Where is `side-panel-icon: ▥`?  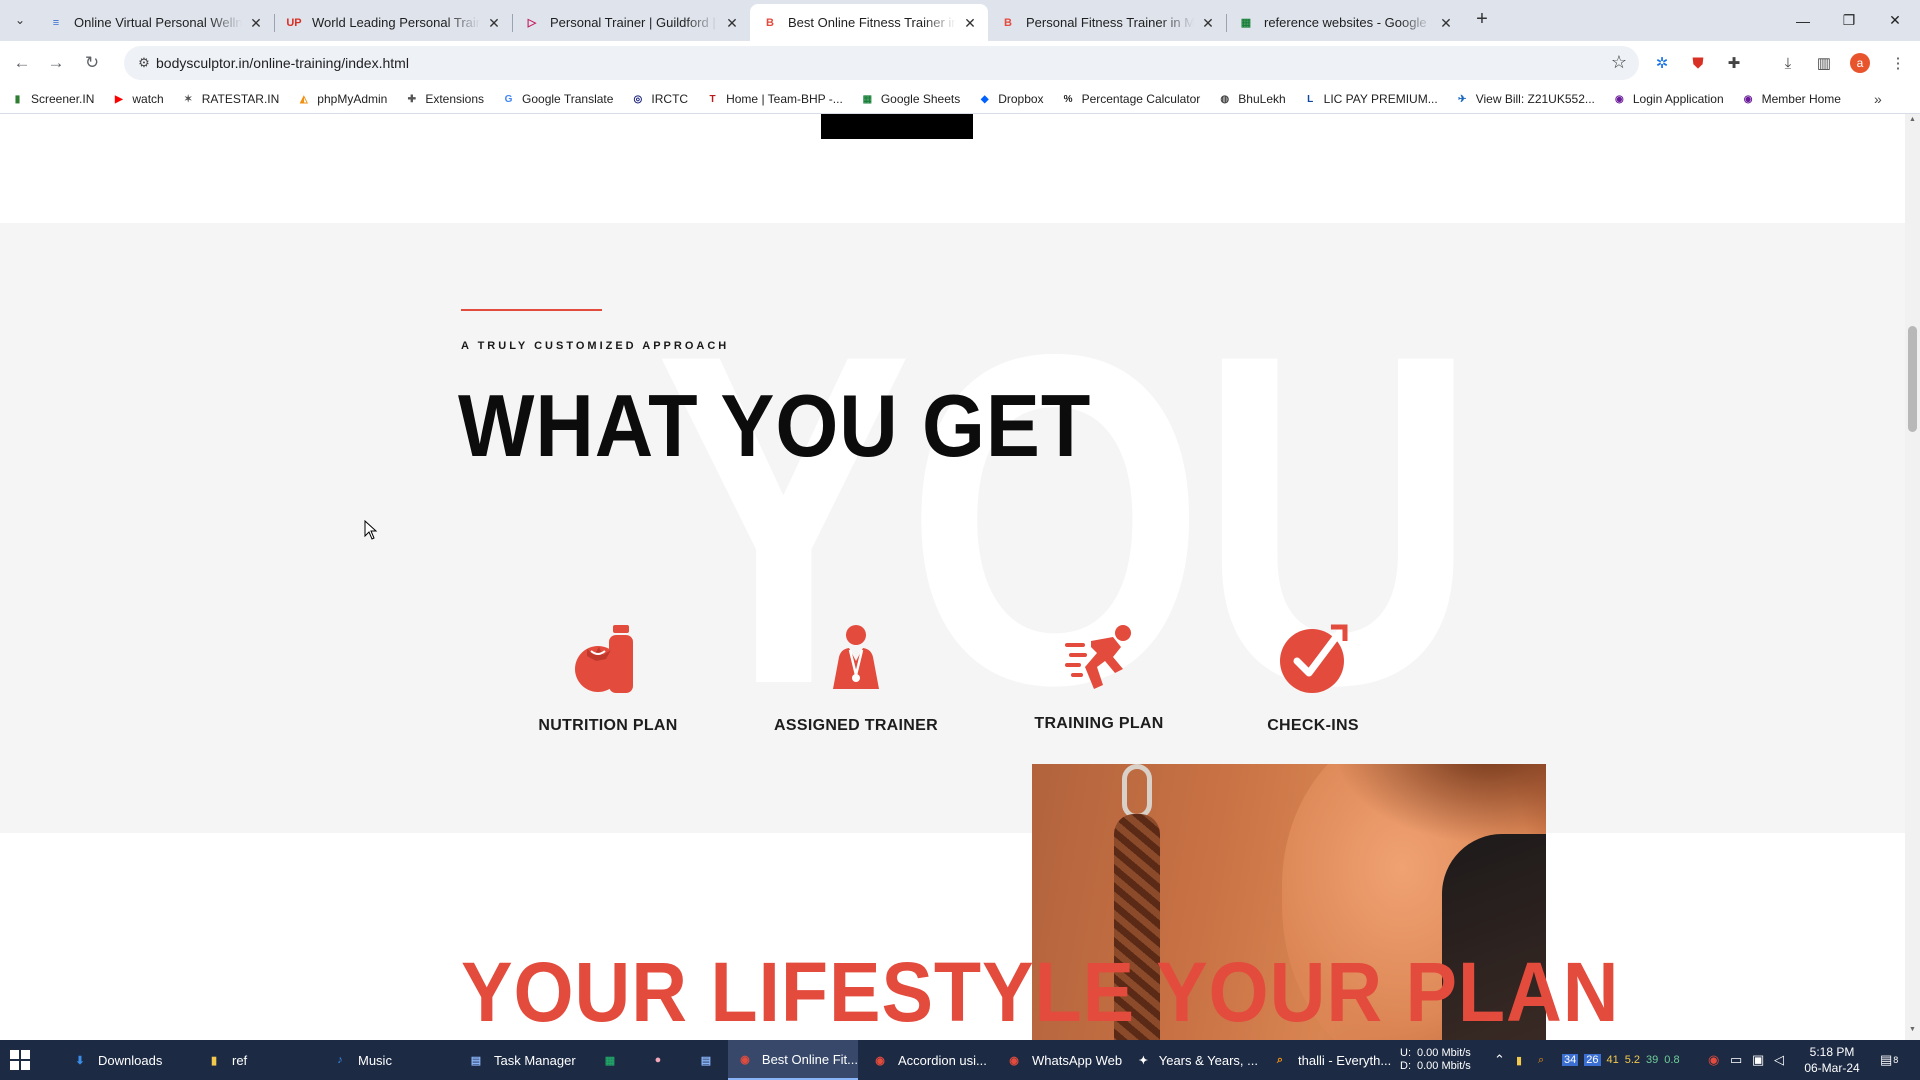
side-panel-icon: ▥ is located at coordinates (1824, 63).